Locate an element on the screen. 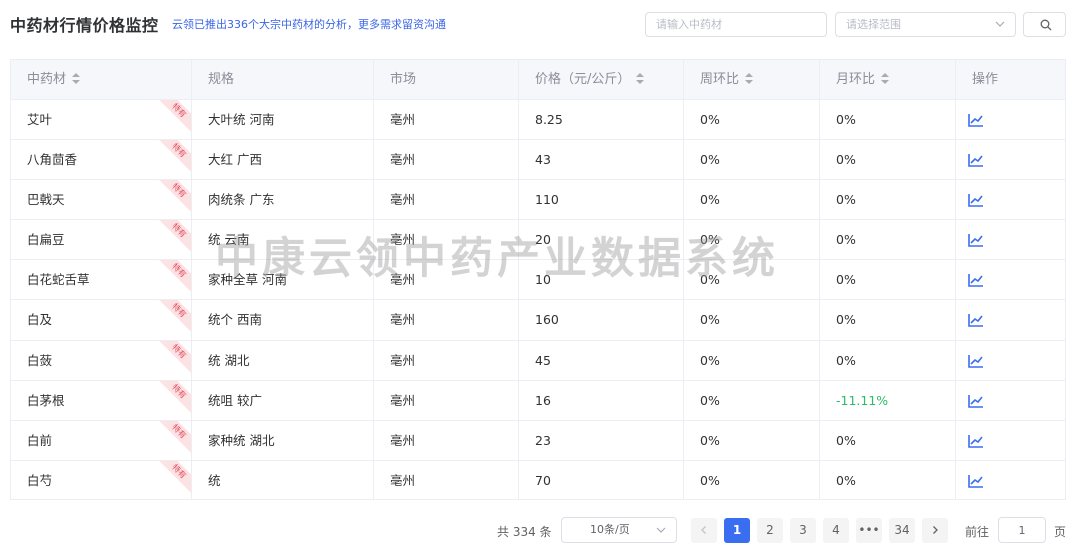 Image resolution: width=1080 pixels, height=550 pixels. chevron-right-icon is located at coordinates (935, 530).